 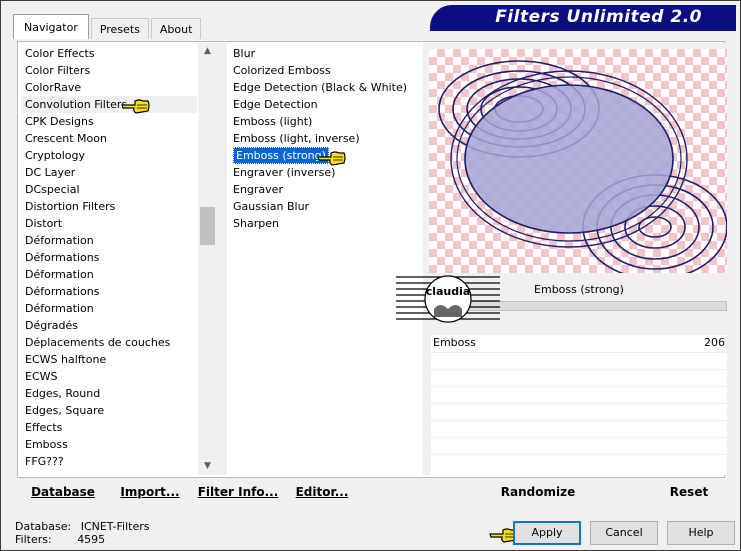 I want to click on tab-navigator: Navigator, so click(x=51, y=26).